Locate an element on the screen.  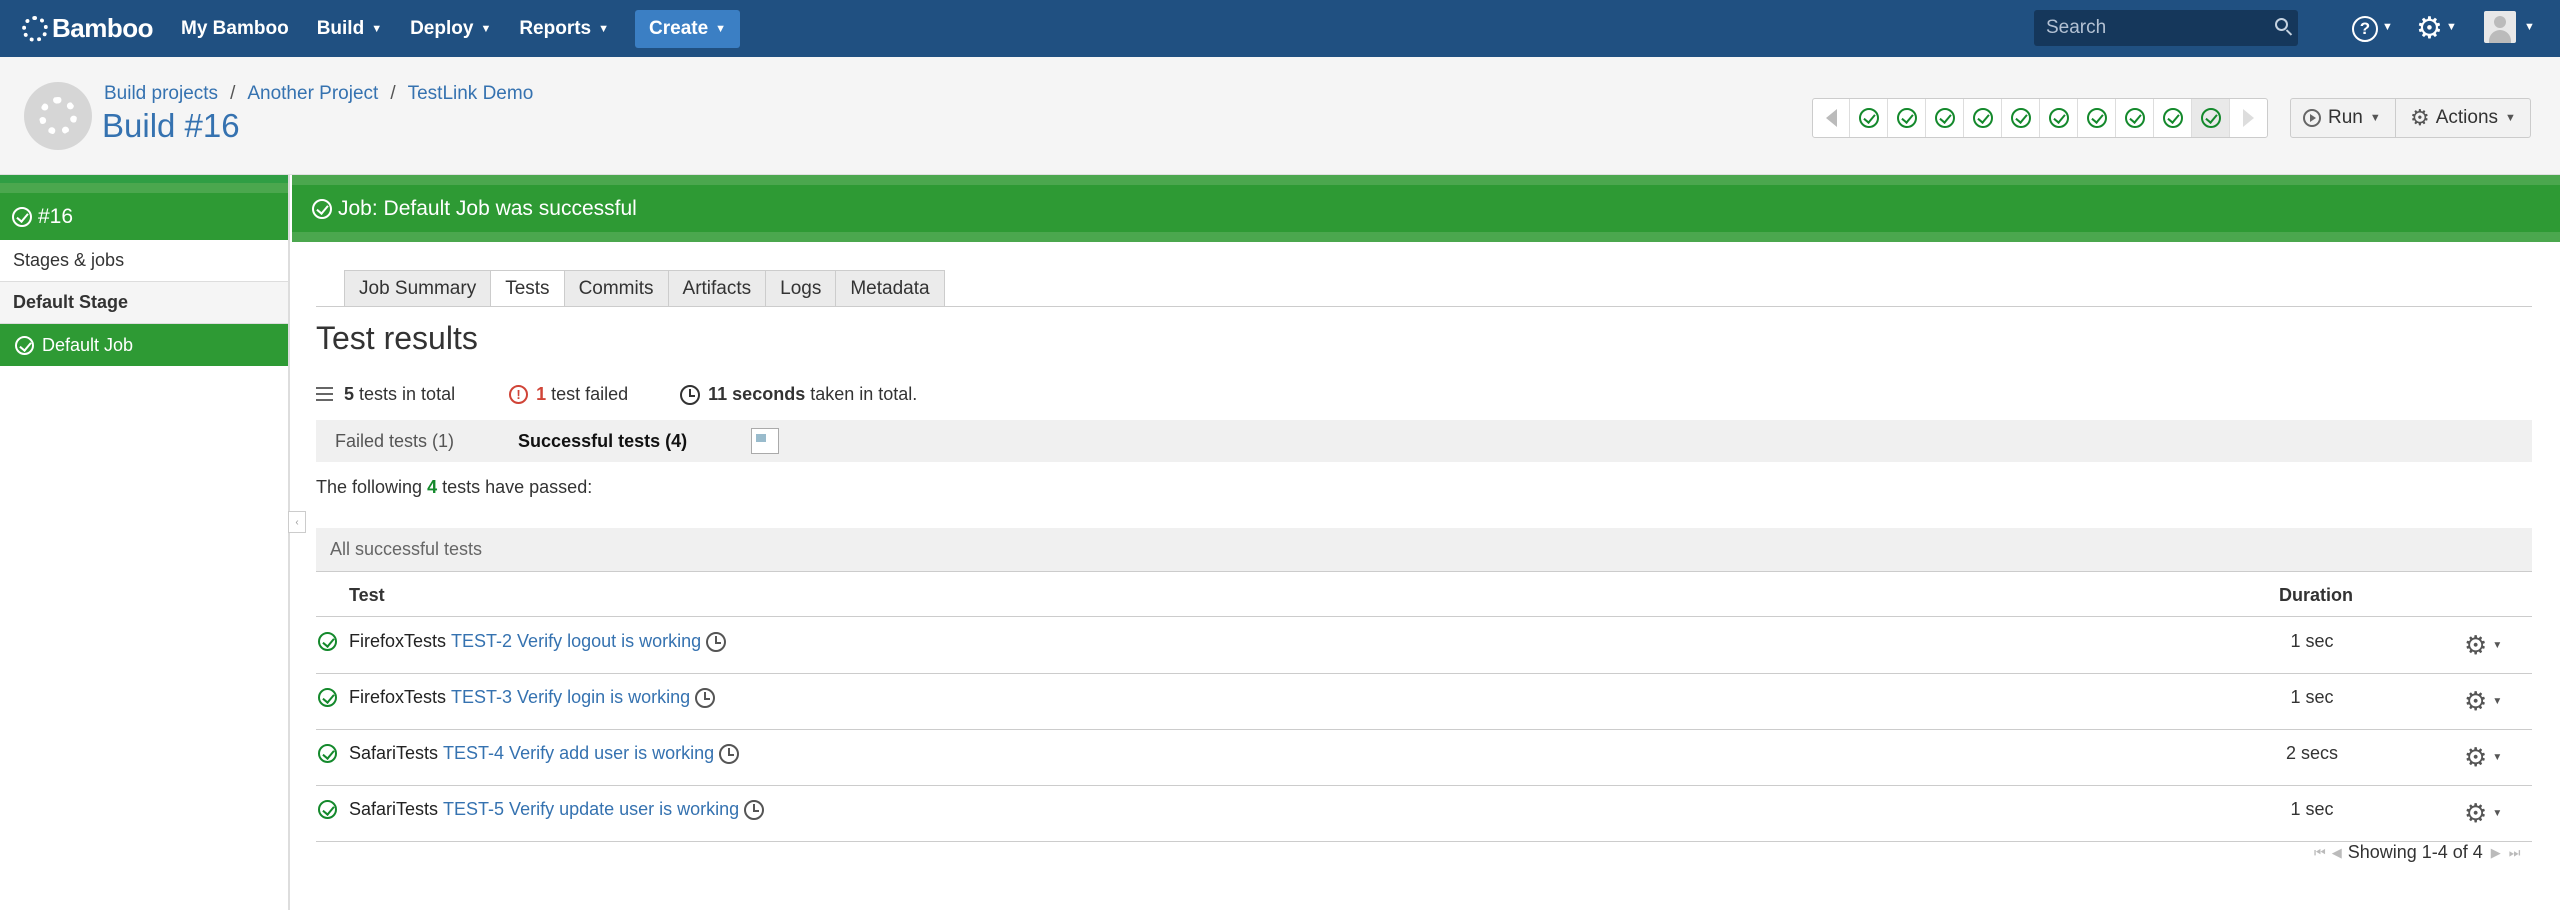
tab-commits: Commits is located at coordinates (616, 288).